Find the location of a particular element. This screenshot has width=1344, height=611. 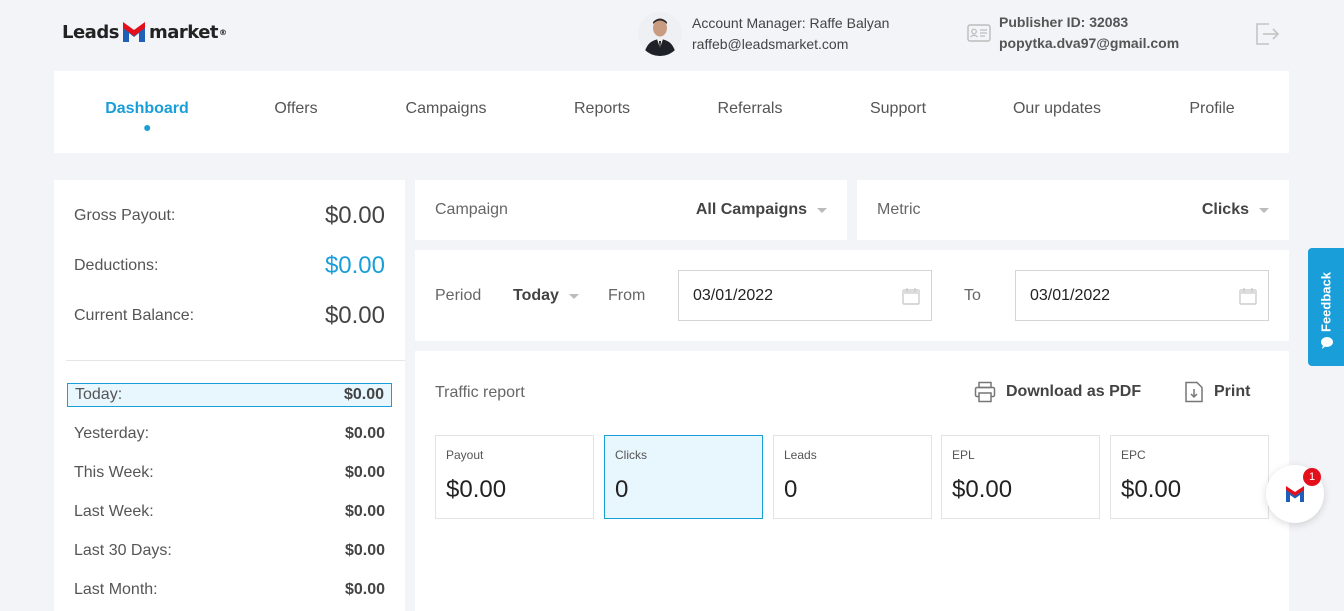

period-row-this-week: This Week: $0.00 is located at coordinates (229, 473).